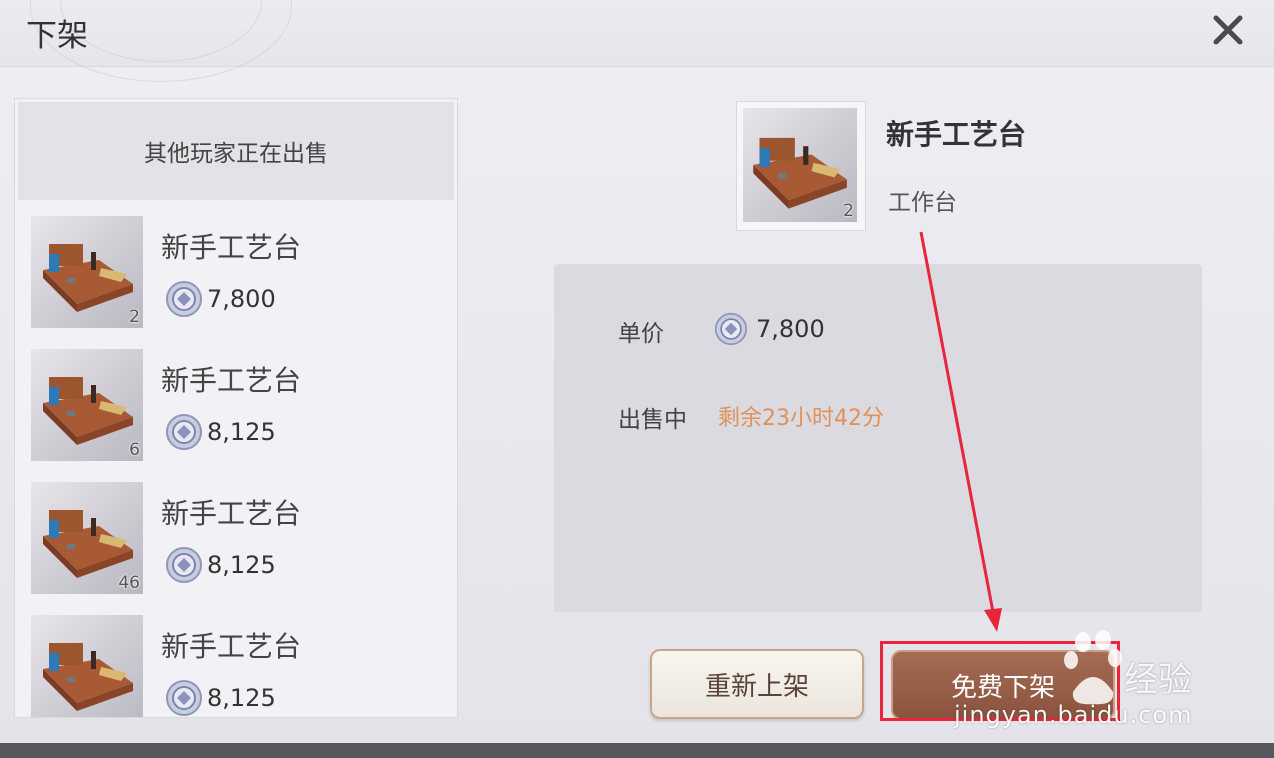 The width and height of the screenshot is (1274, 758). I want to click on selected-item-name: 新手工艺台, so click(956, 134).